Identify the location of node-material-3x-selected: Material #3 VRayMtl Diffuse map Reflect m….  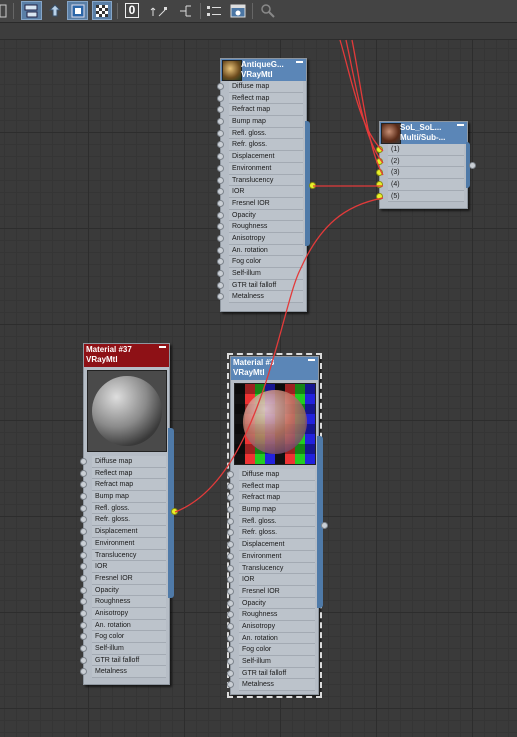
(274, 525).